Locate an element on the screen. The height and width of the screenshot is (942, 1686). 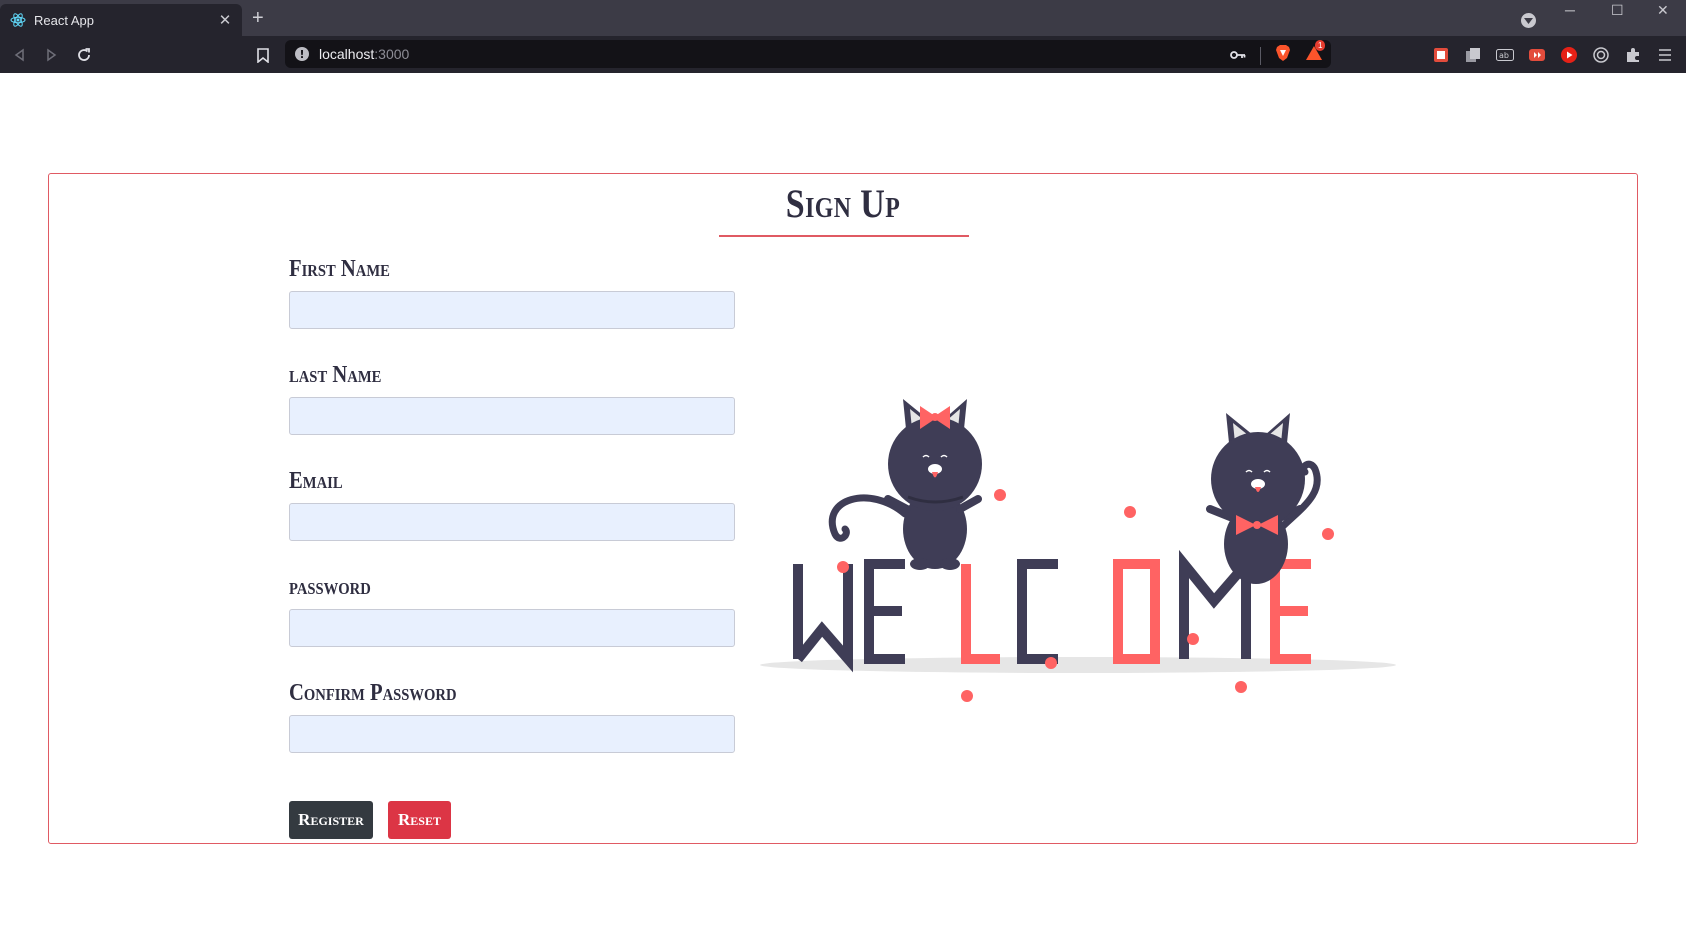
password-input is located at coordinates (512, 628).